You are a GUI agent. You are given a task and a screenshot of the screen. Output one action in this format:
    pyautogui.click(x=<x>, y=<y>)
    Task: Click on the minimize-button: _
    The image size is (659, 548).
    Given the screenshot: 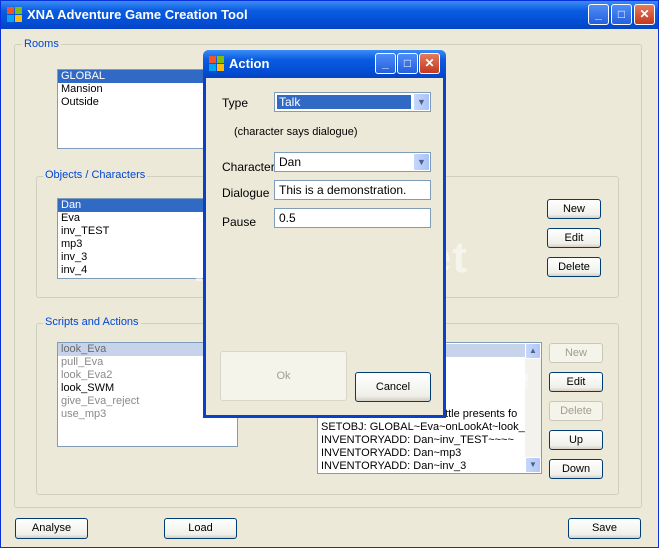 What is the action you would take?
    pyautogui.click(x=598, y=14)
    